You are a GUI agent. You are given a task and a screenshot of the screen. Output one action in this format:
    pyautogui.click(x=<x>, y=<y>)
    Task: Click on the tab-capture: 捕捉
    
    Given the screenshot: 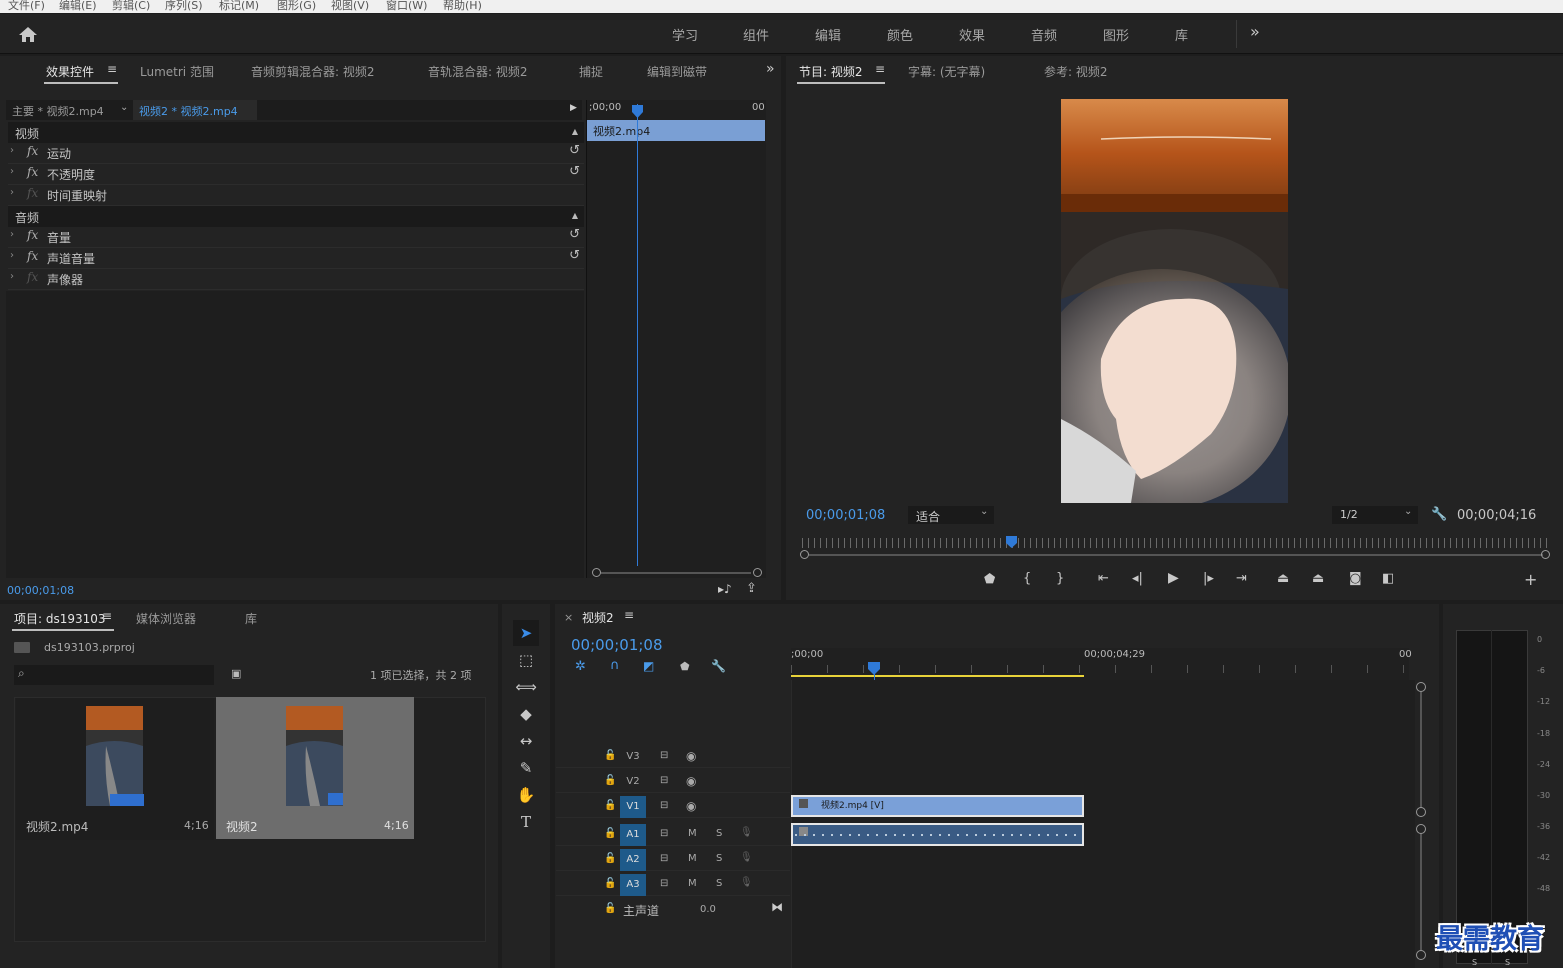 What is the action you would take?
    pyautogui.click(x=591, y=71)
    